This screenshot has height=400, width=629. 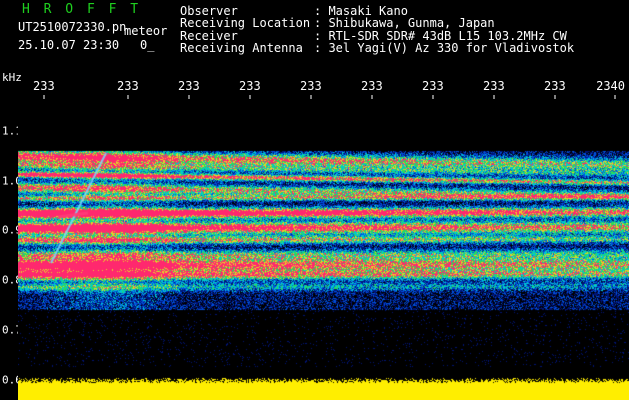 What do you see at coordinates (404, 23) in the screenshot?
I see `location-value: : Shibukawa, Gunma, Japan` at bounding box center [404, 23].